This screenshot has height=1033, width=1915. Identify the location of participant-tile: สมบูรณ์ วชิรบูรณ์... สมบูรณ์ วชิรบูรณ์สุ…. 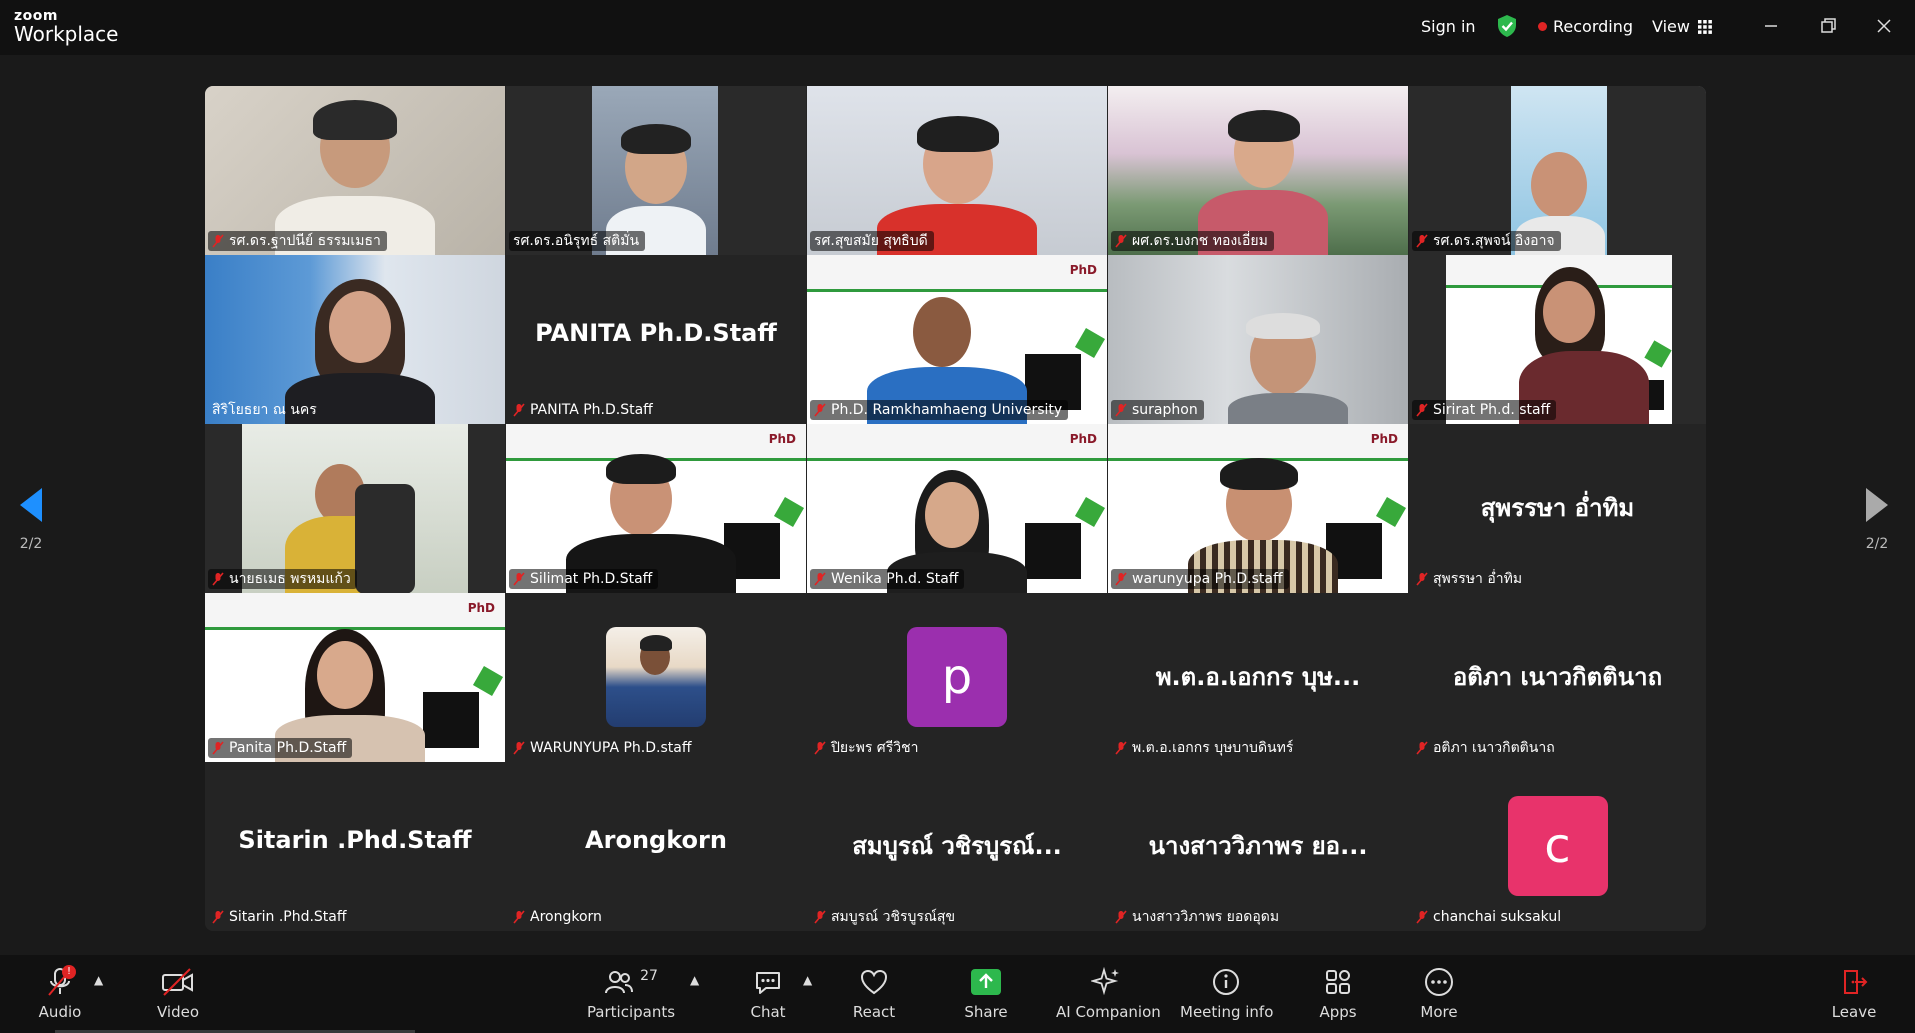
(957, 846).